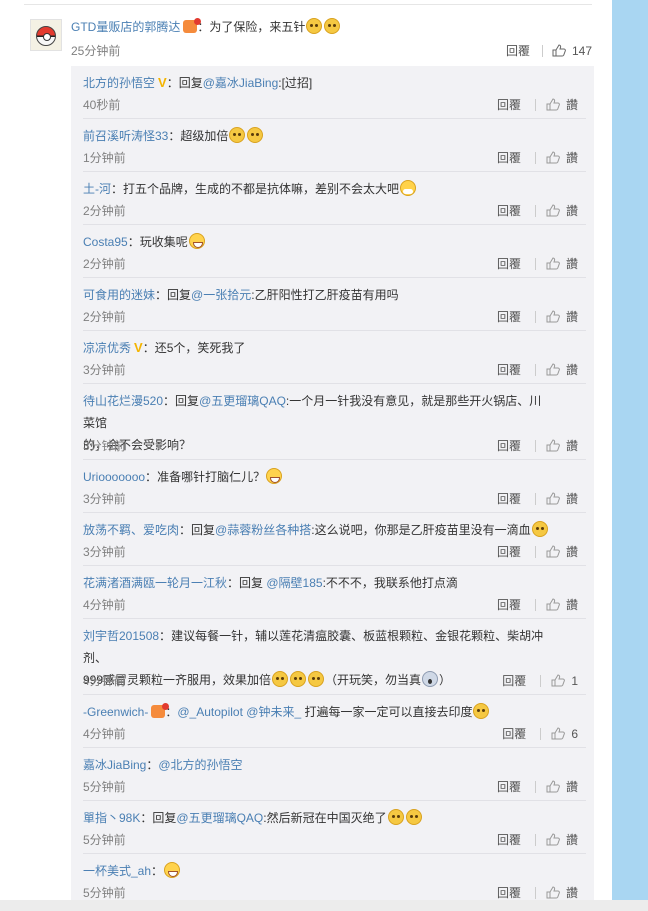 Image resolution: width=648 pixels, height=911 pixels. I want to click on reply-item: 土-河：打五个品牌，生成的不都是抗体嘛，差别不会太大吧 2分钟前 回覆 讚, so click(332, 198).